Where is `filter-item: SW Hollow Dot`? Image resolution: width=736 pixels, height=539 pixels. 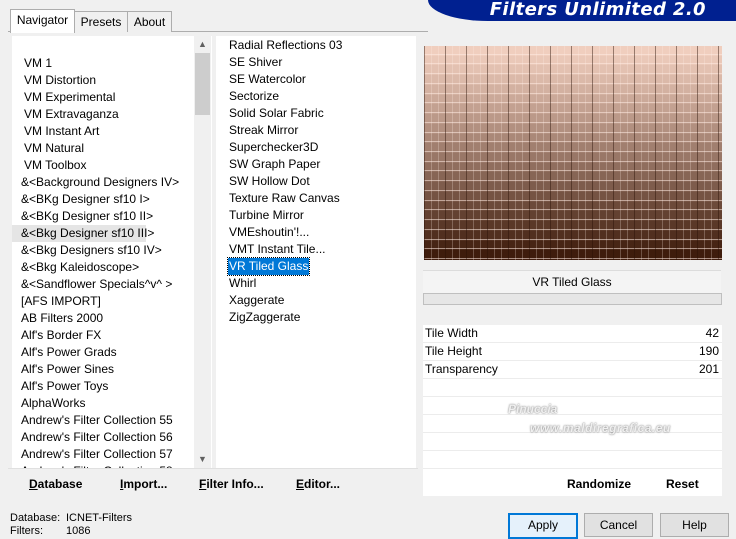 filter-item: SW Hollow Dot is located at coordinates (269, 181).